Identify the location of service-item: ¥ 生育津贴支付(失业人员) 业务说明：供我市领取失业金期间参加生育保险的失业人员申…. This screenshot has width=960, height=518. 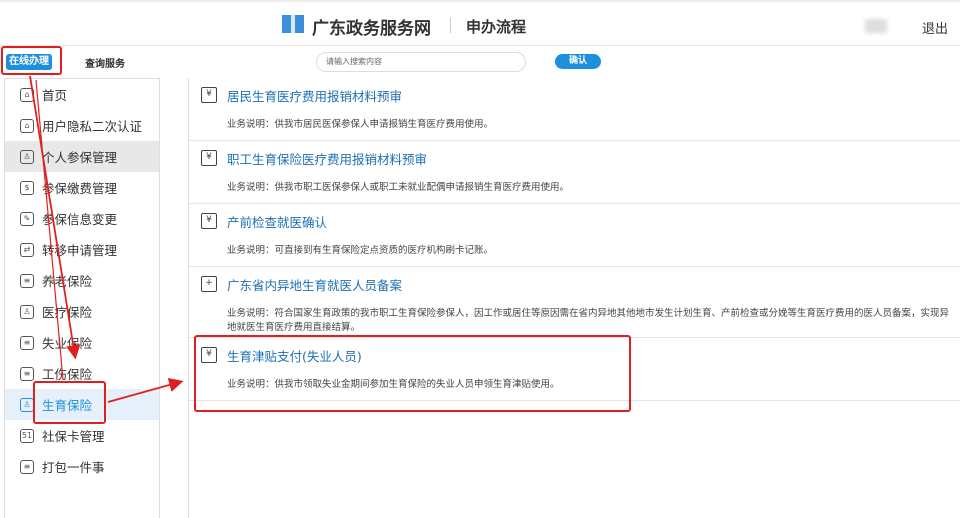
(574, 369).